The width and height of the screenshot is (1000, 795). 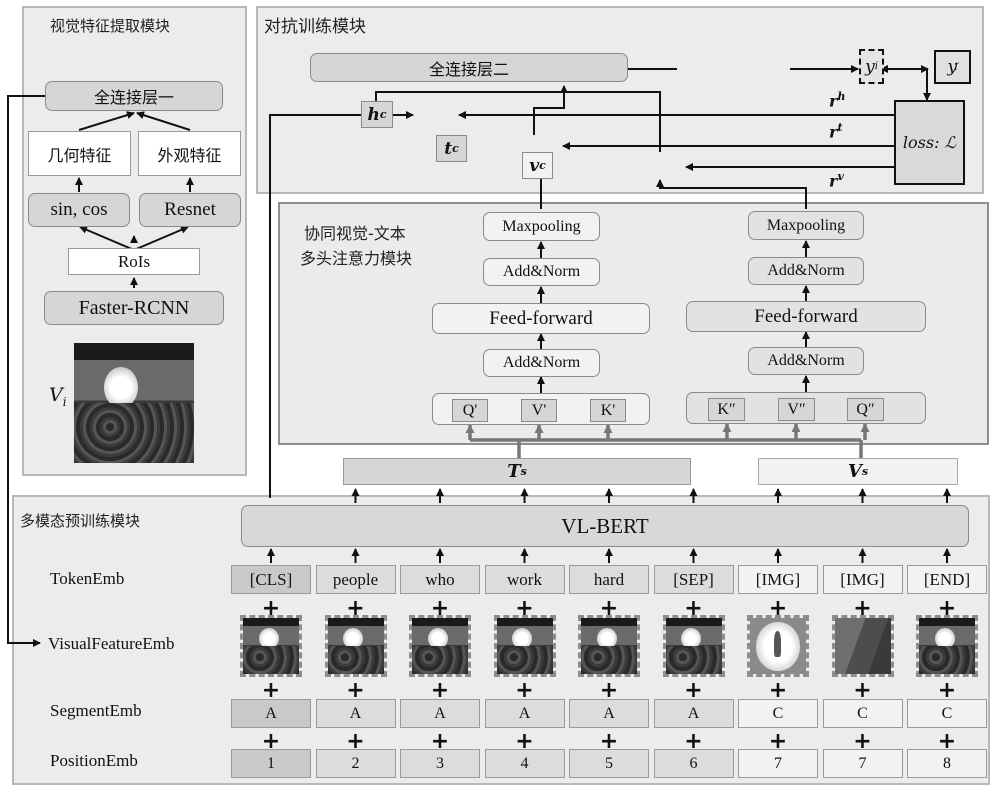 I want to click on position-box: 5, so click(x=609, y=763).